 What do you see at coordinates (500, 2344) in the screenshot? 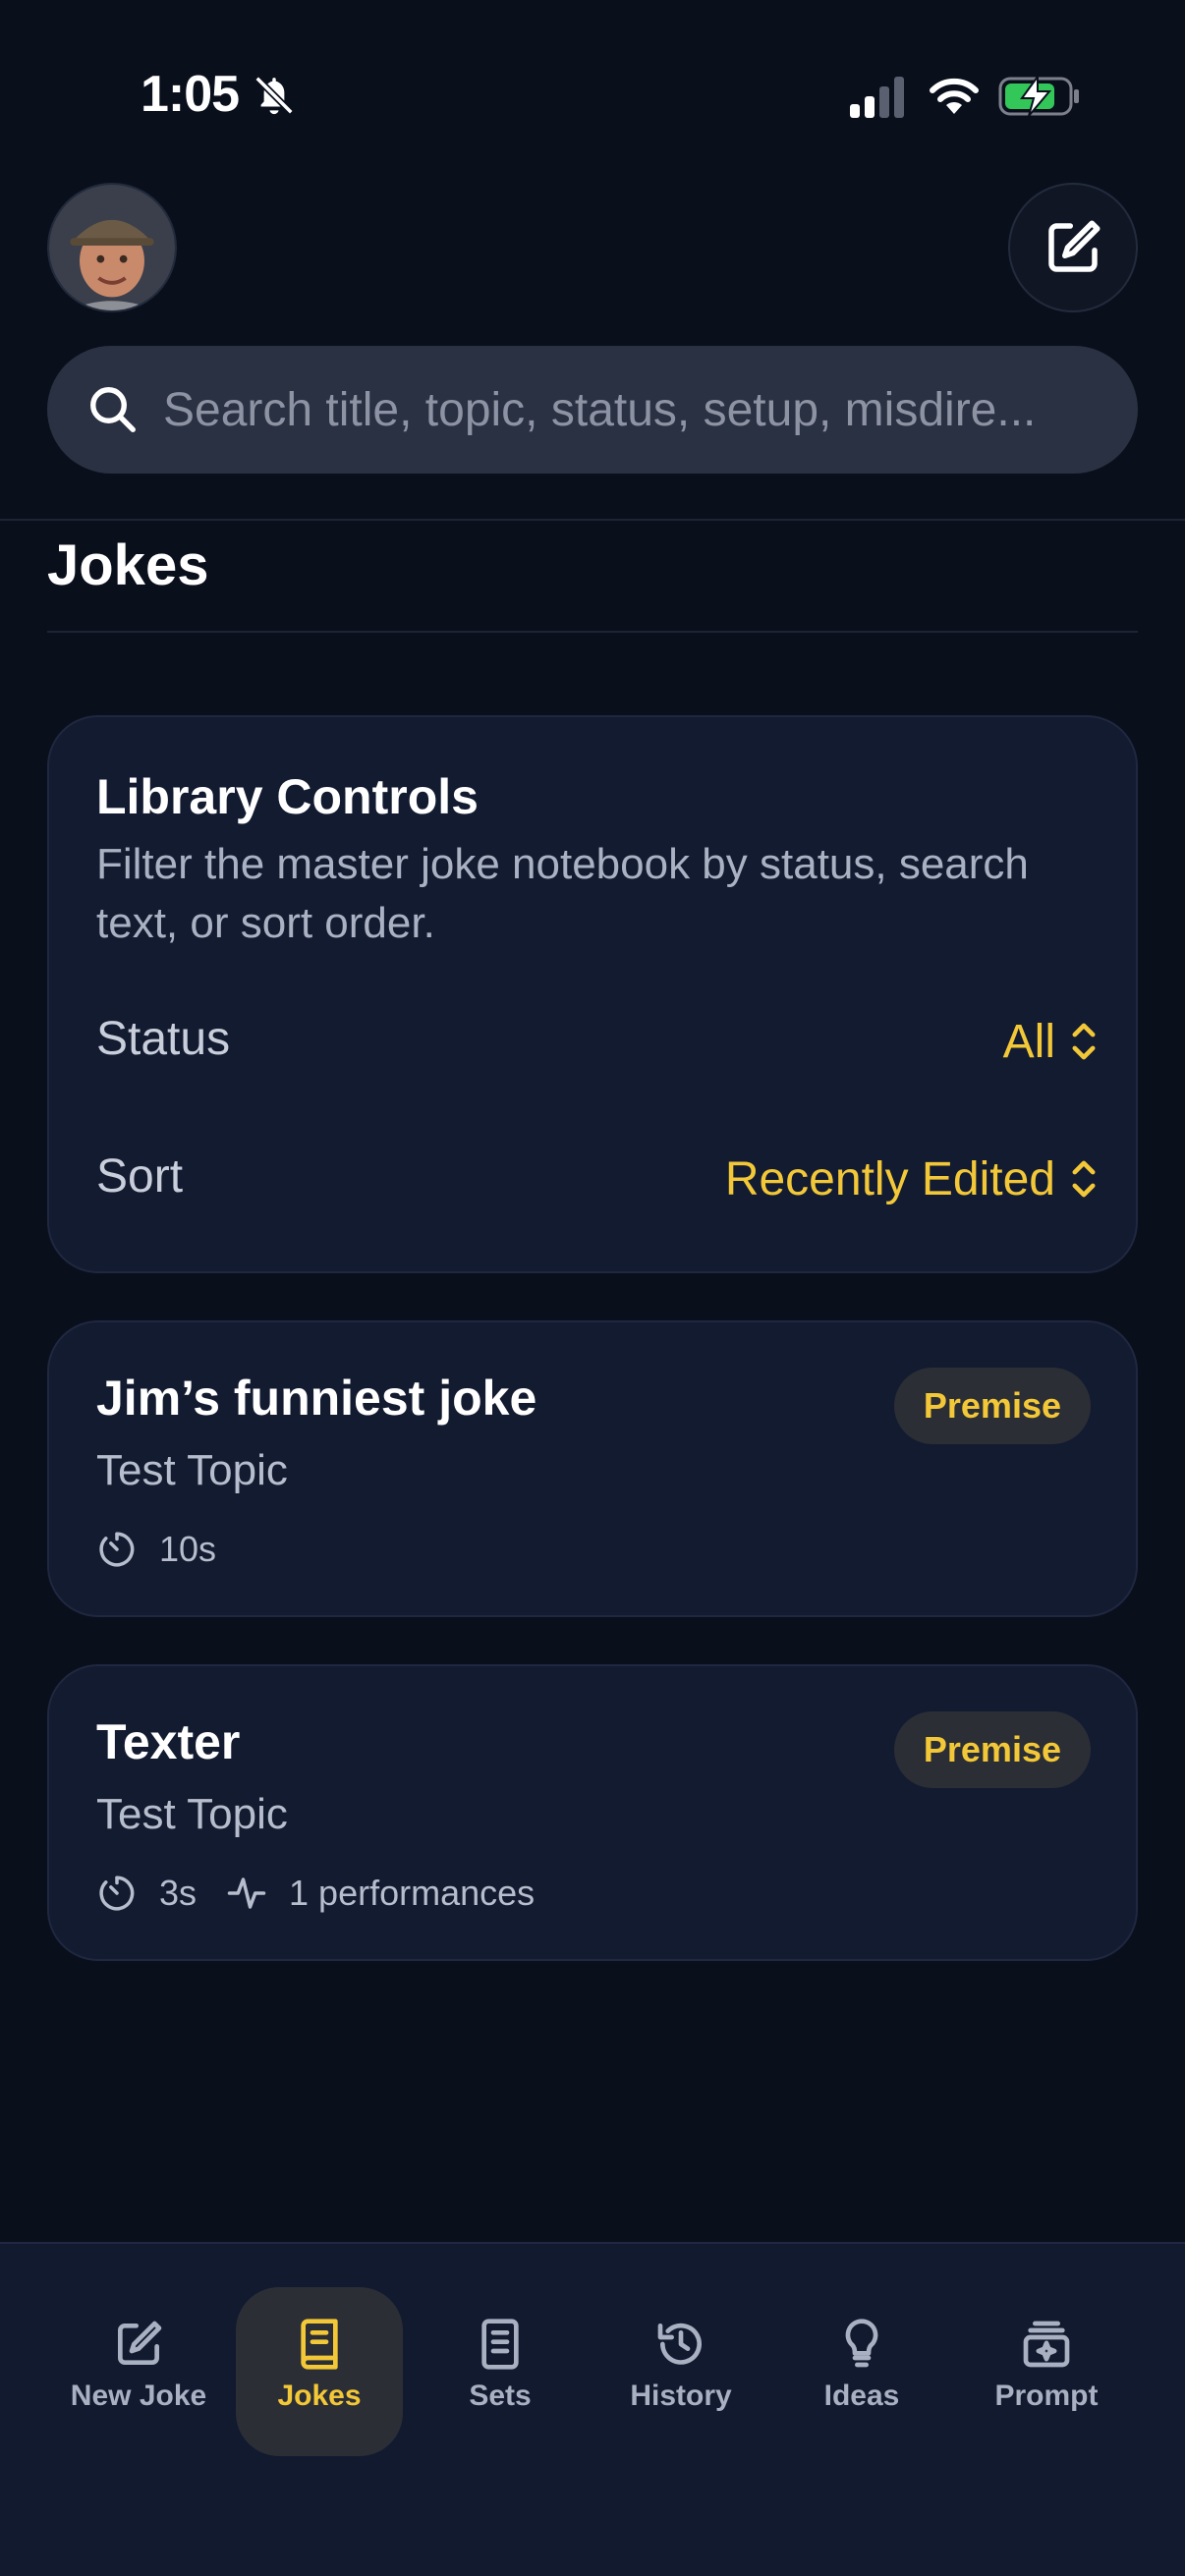
I see `list-doc-icon` at bounding box center [500, 2344].